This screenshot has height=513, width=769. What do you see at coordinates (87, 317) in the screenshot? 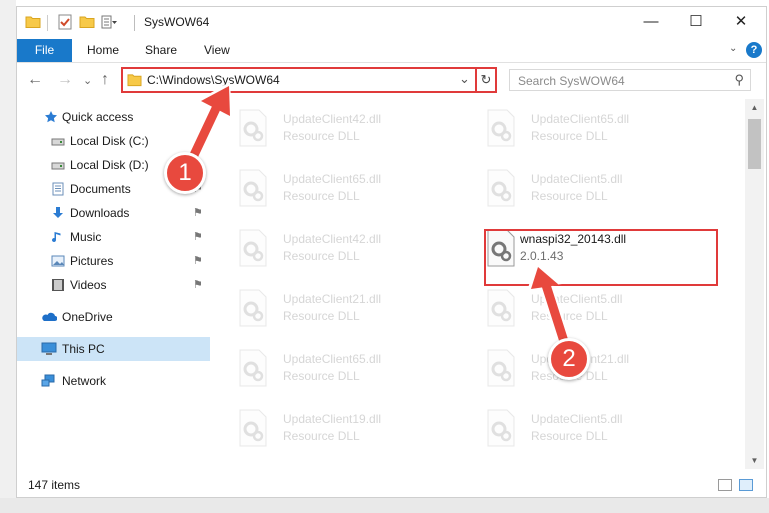
I see `sidebar-item-label: OneDrive` at bounding box center [87, 317].